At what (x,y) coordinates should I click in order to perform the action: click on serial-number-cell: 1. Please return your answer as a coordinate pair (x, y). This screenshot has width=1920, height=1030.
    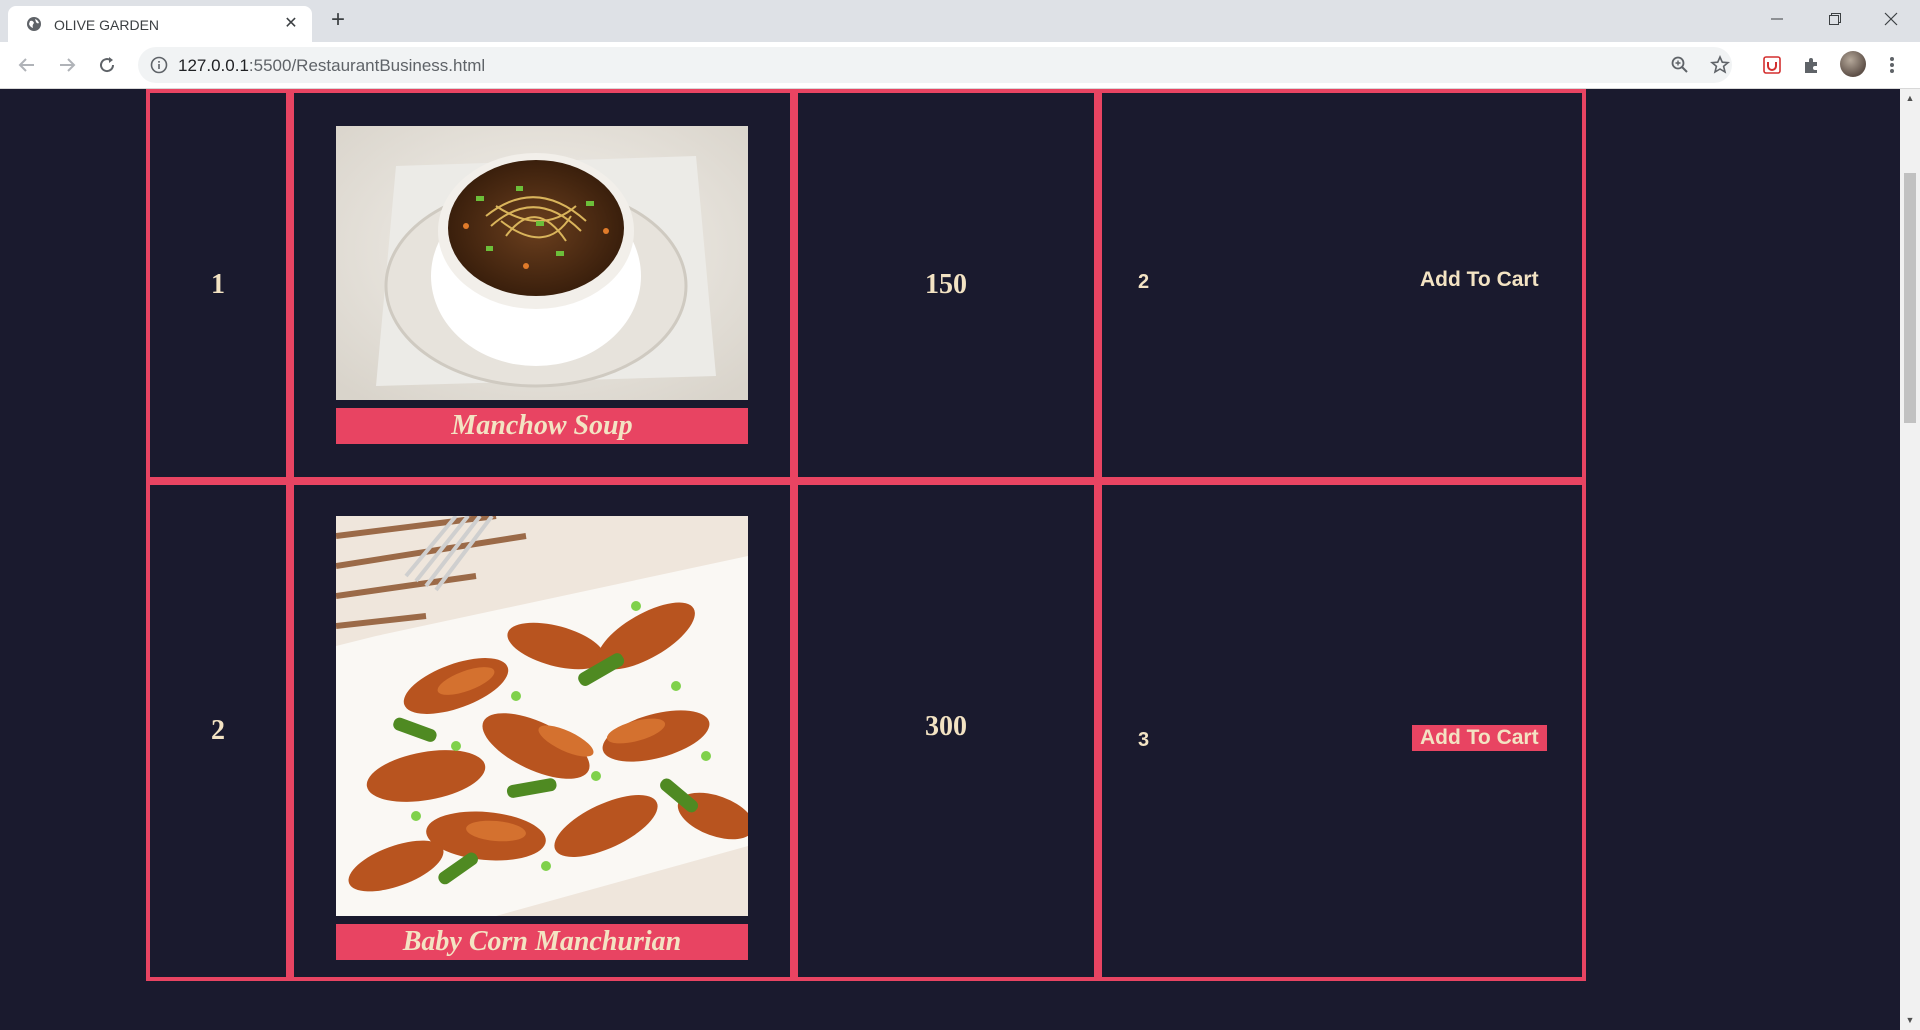
    Looking at the image, I should click on (218, 285).